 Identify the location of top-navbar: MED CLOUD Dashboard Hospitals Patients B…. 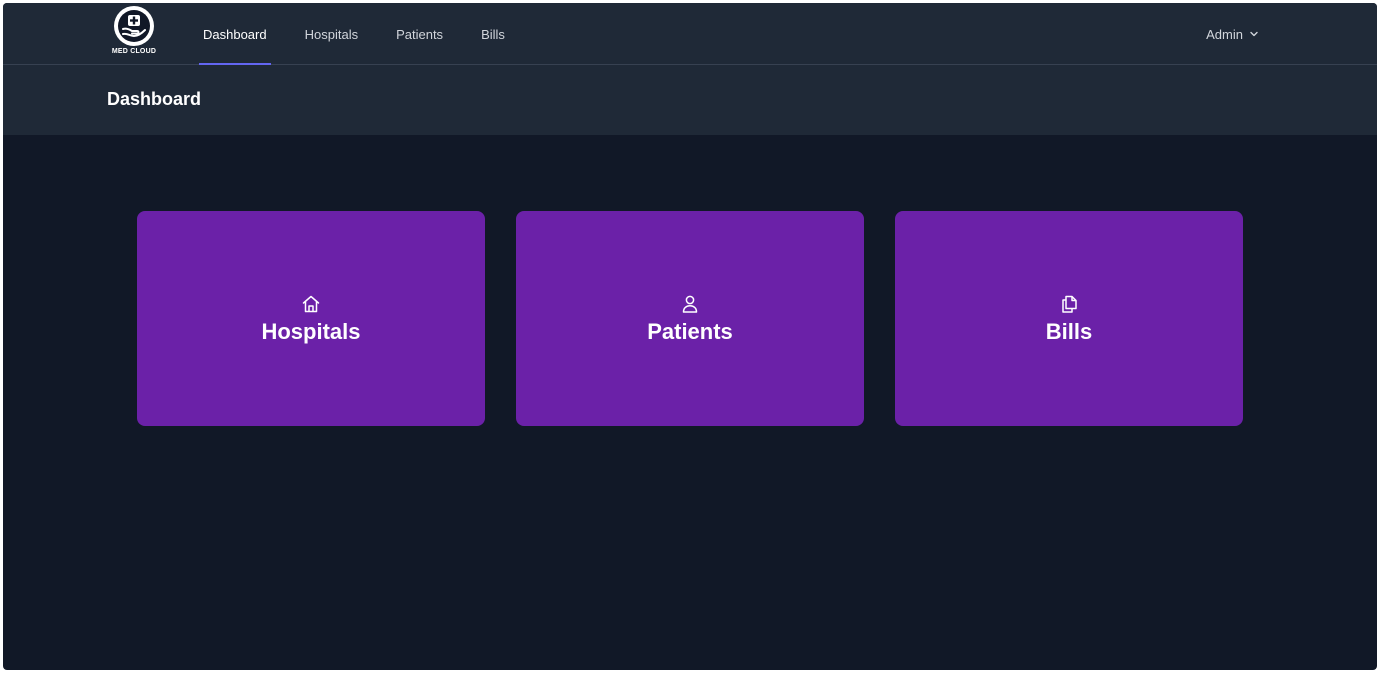
(690, 34).